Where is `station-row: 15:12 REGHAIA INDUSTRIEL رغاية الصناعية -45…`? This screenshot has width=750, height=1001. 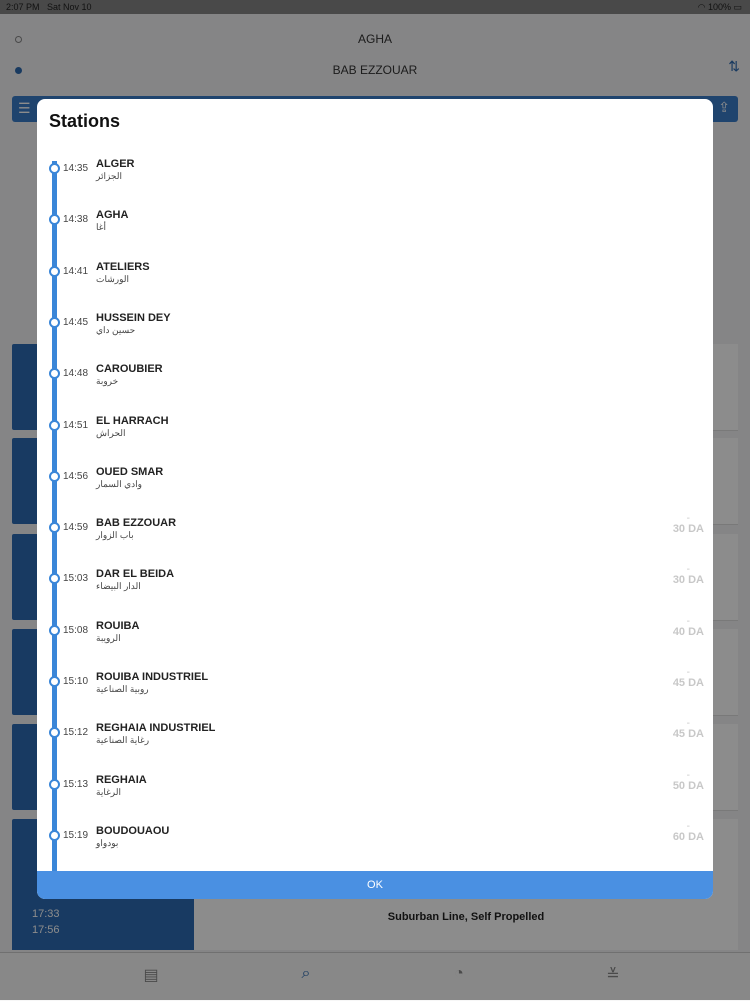
station-row: 15:12 REGHAIA INDUSTRIEL رغاية الصناعية -45… is located at coordinates (375, 745).